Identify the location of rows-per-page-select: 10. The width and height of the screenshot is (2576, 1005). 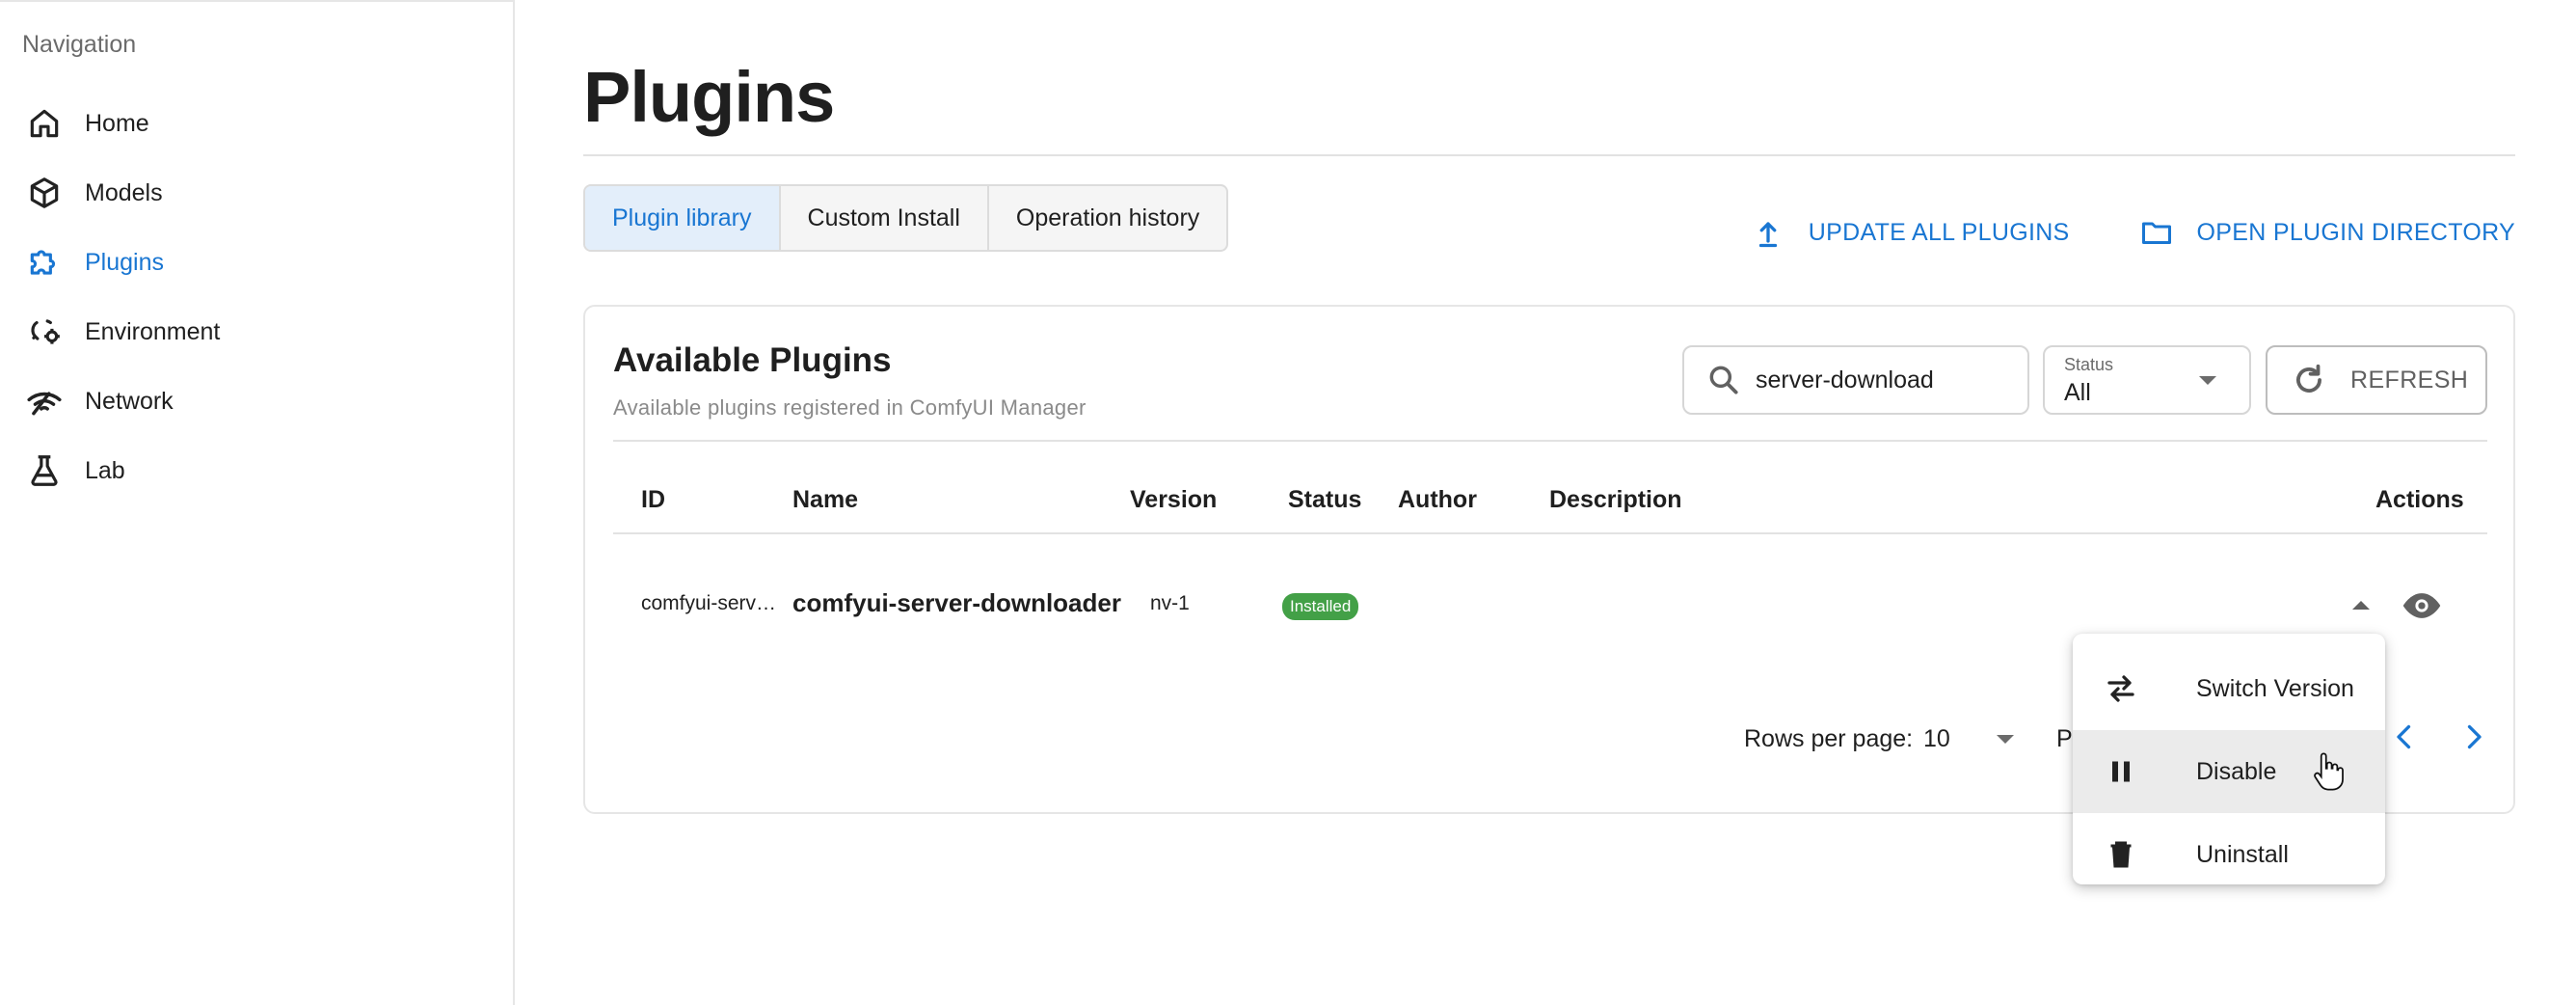
(1937, 739).